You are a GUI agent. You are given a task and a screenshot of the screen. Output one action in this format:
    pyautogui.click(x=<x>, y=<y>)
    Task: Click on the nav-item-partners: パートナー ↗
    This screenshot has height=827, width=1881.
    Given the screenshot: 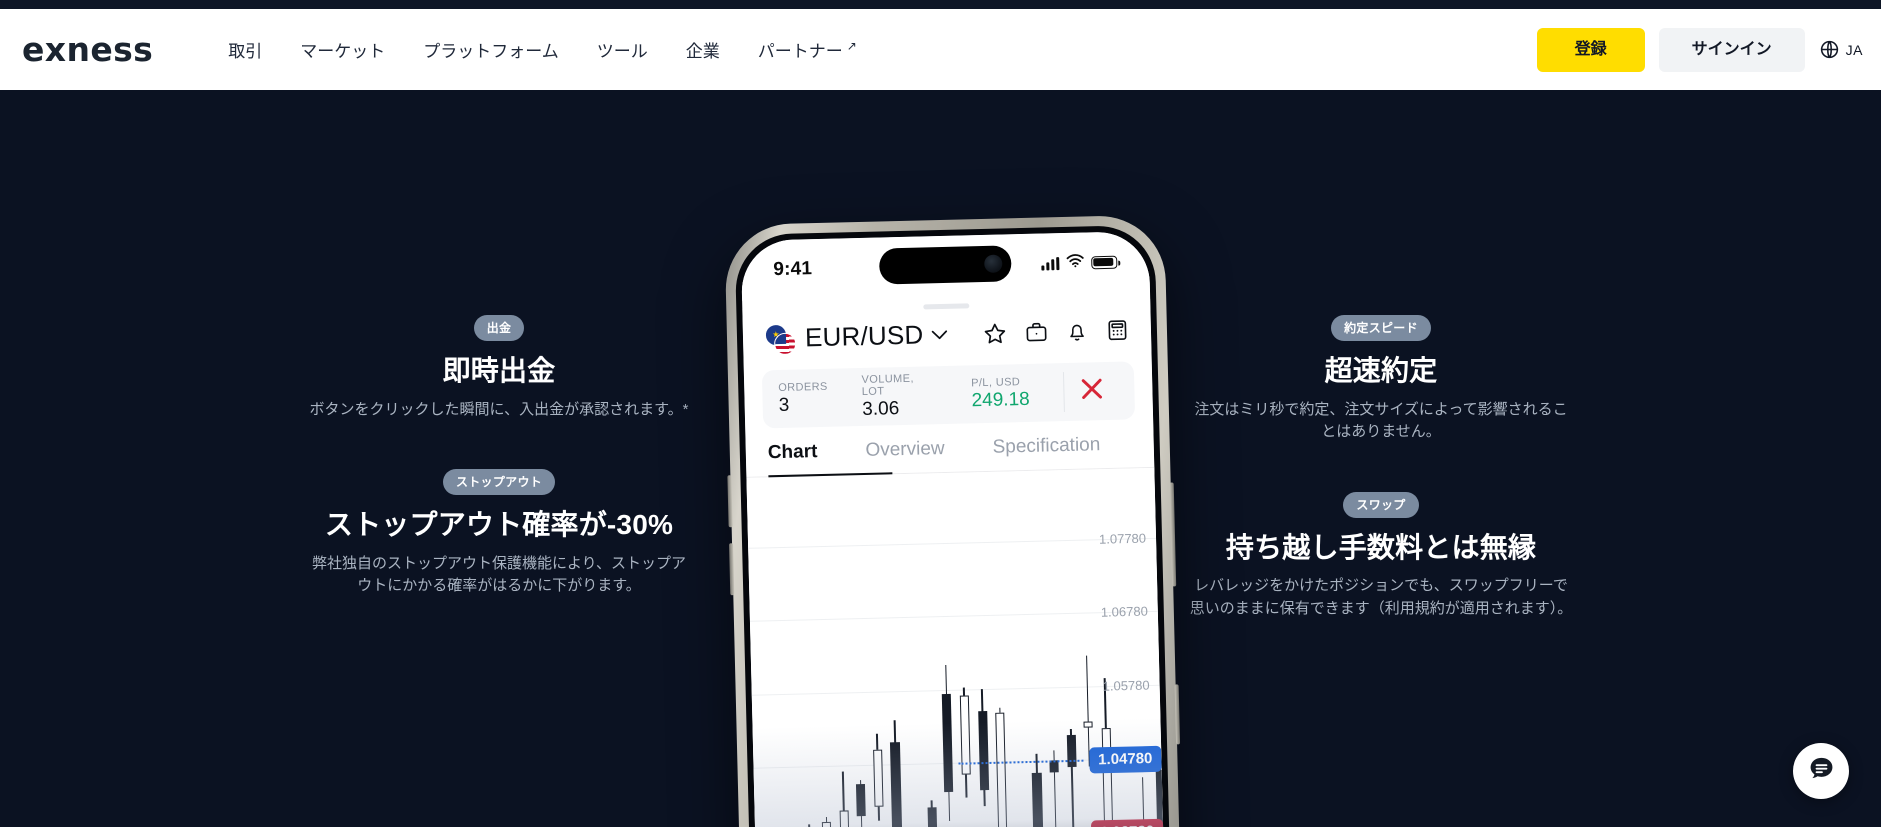 What is the action you would take?
    pyautogui.click(x=807, y=49)
    